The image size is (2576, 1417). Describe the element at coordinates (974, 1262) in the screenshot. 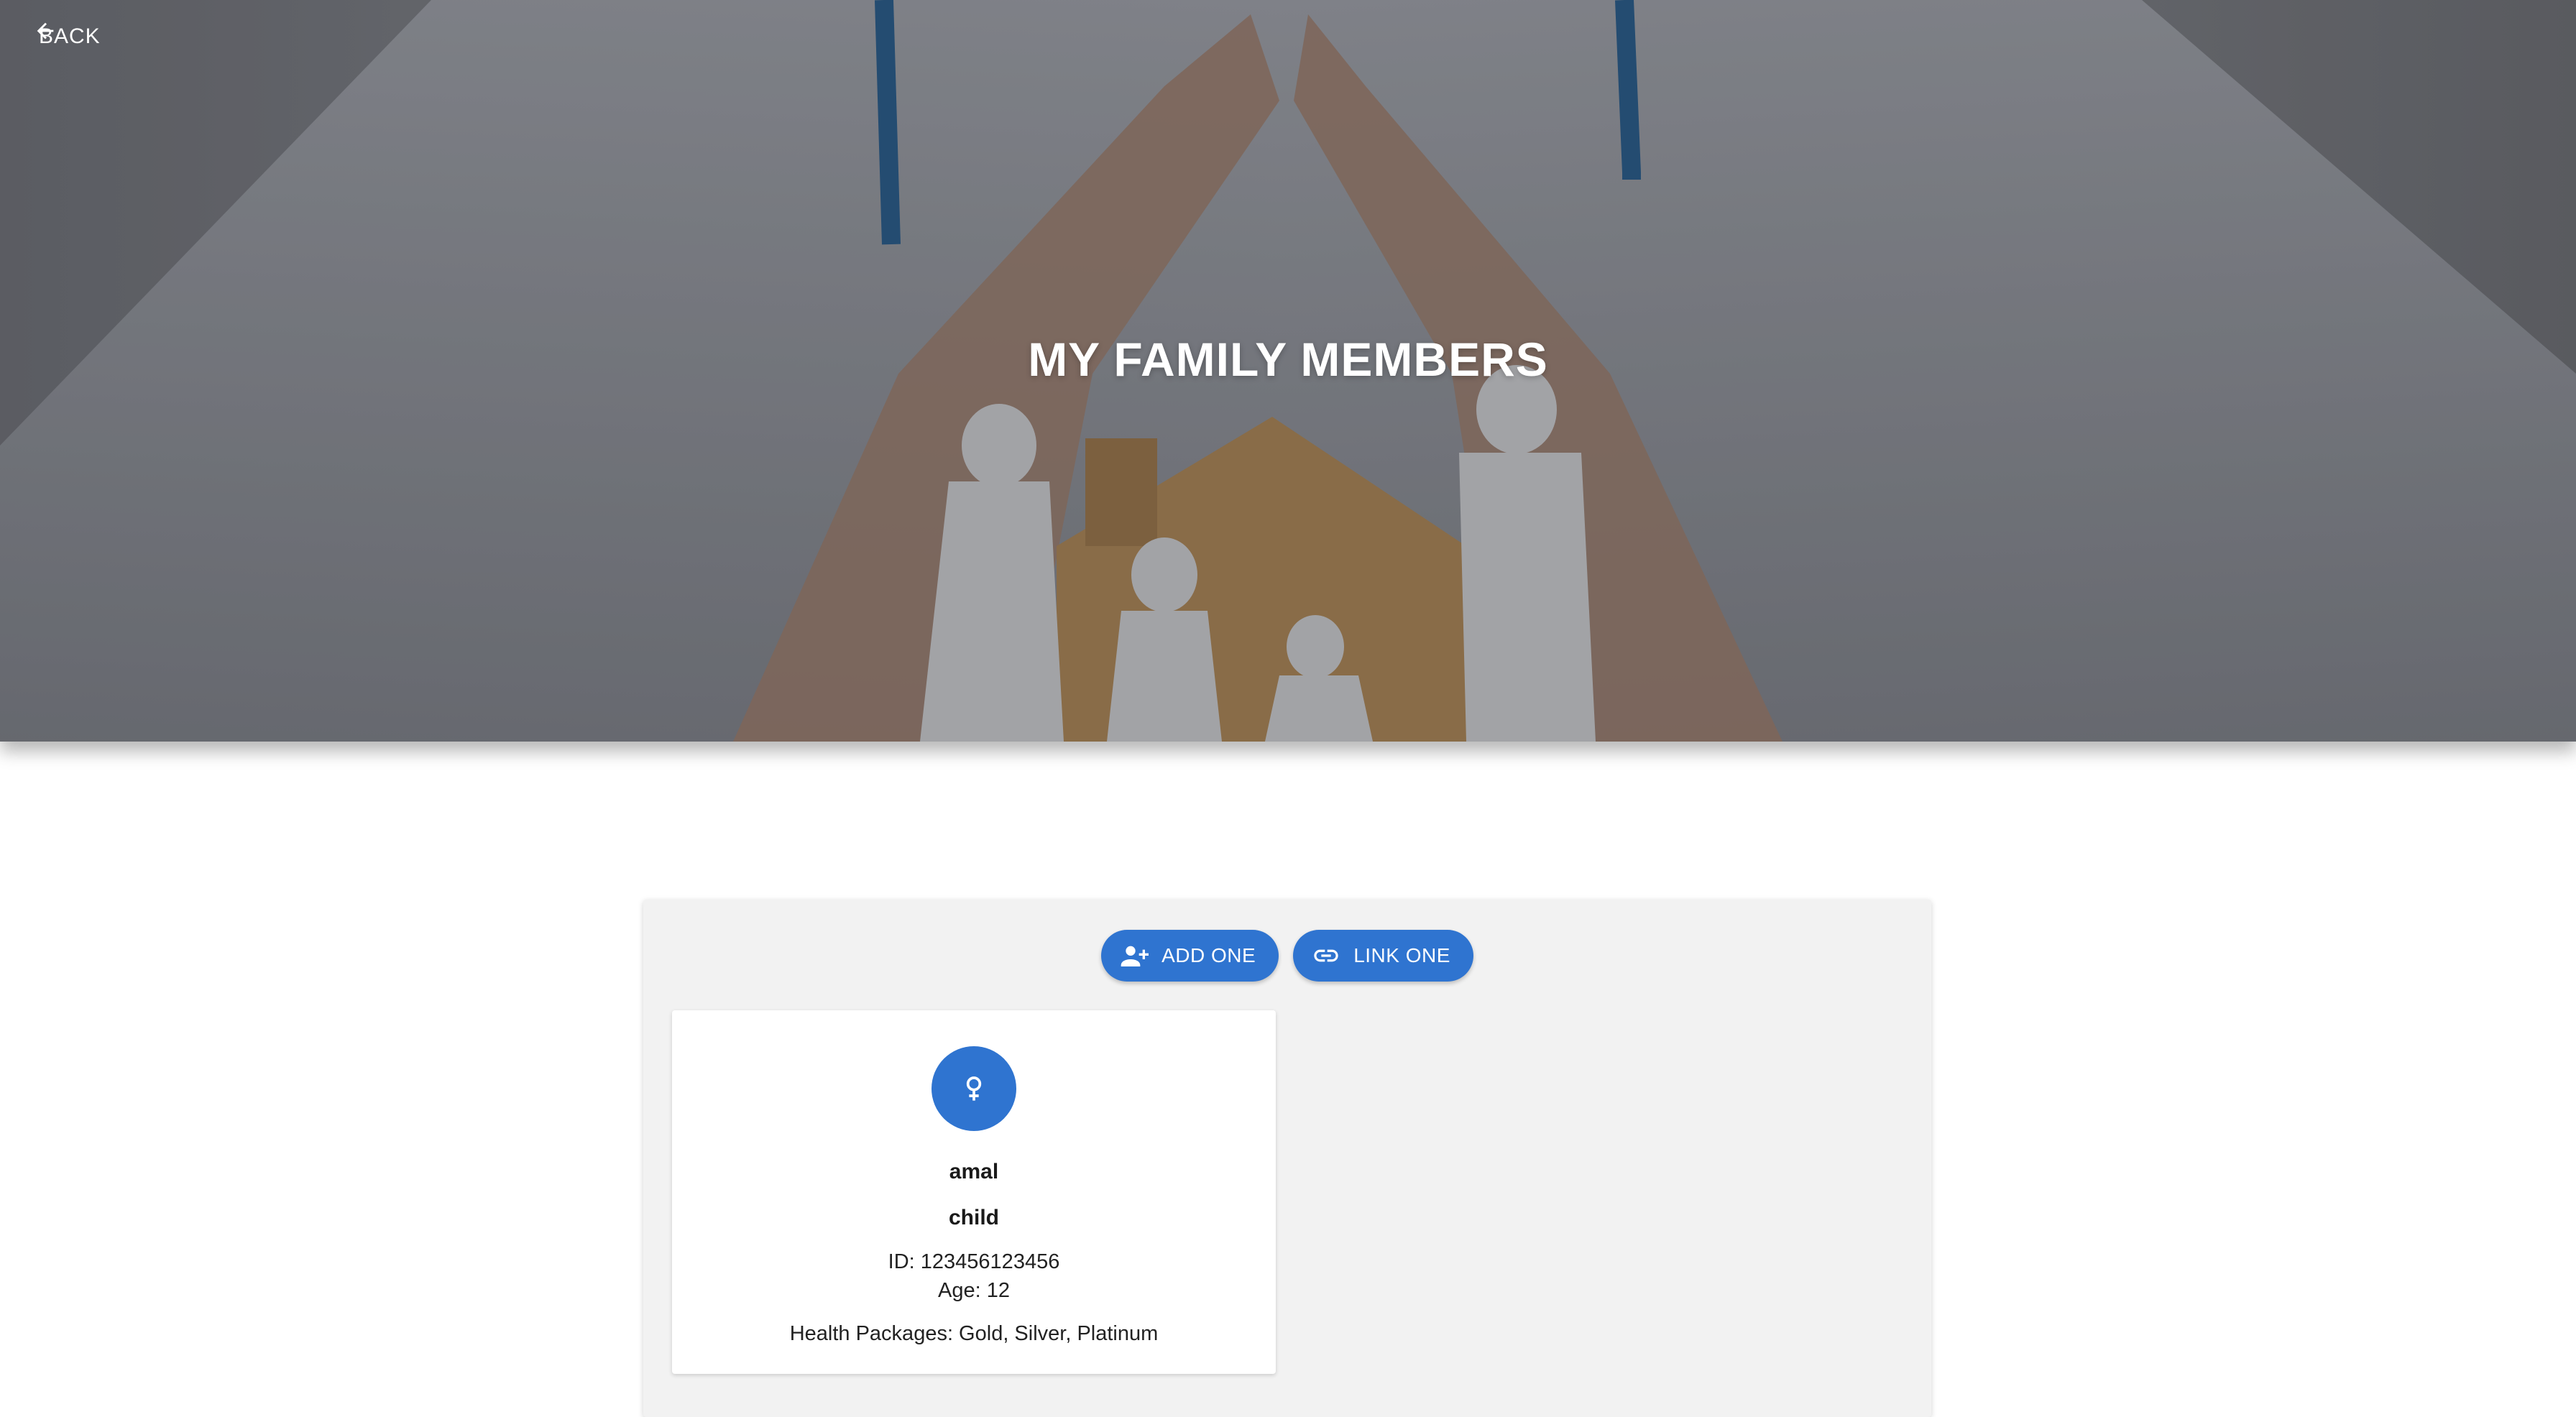

I see `member-id: ID: 123456123456` at that location.